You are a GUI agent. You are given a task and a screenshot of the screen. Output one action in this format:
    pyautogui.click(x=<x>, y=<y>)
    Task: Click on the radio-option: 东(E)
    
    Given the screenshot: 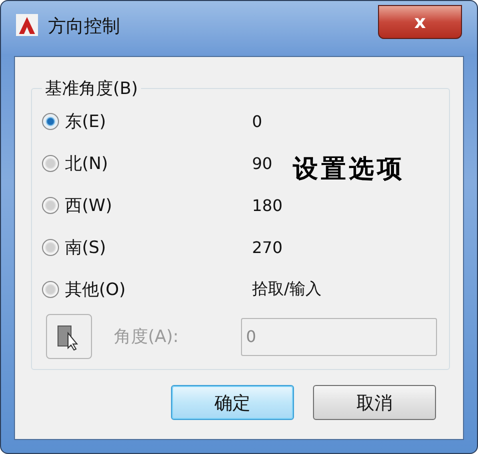 What is the action you would take?
    pyautogui.click(x=147, y=121)
    